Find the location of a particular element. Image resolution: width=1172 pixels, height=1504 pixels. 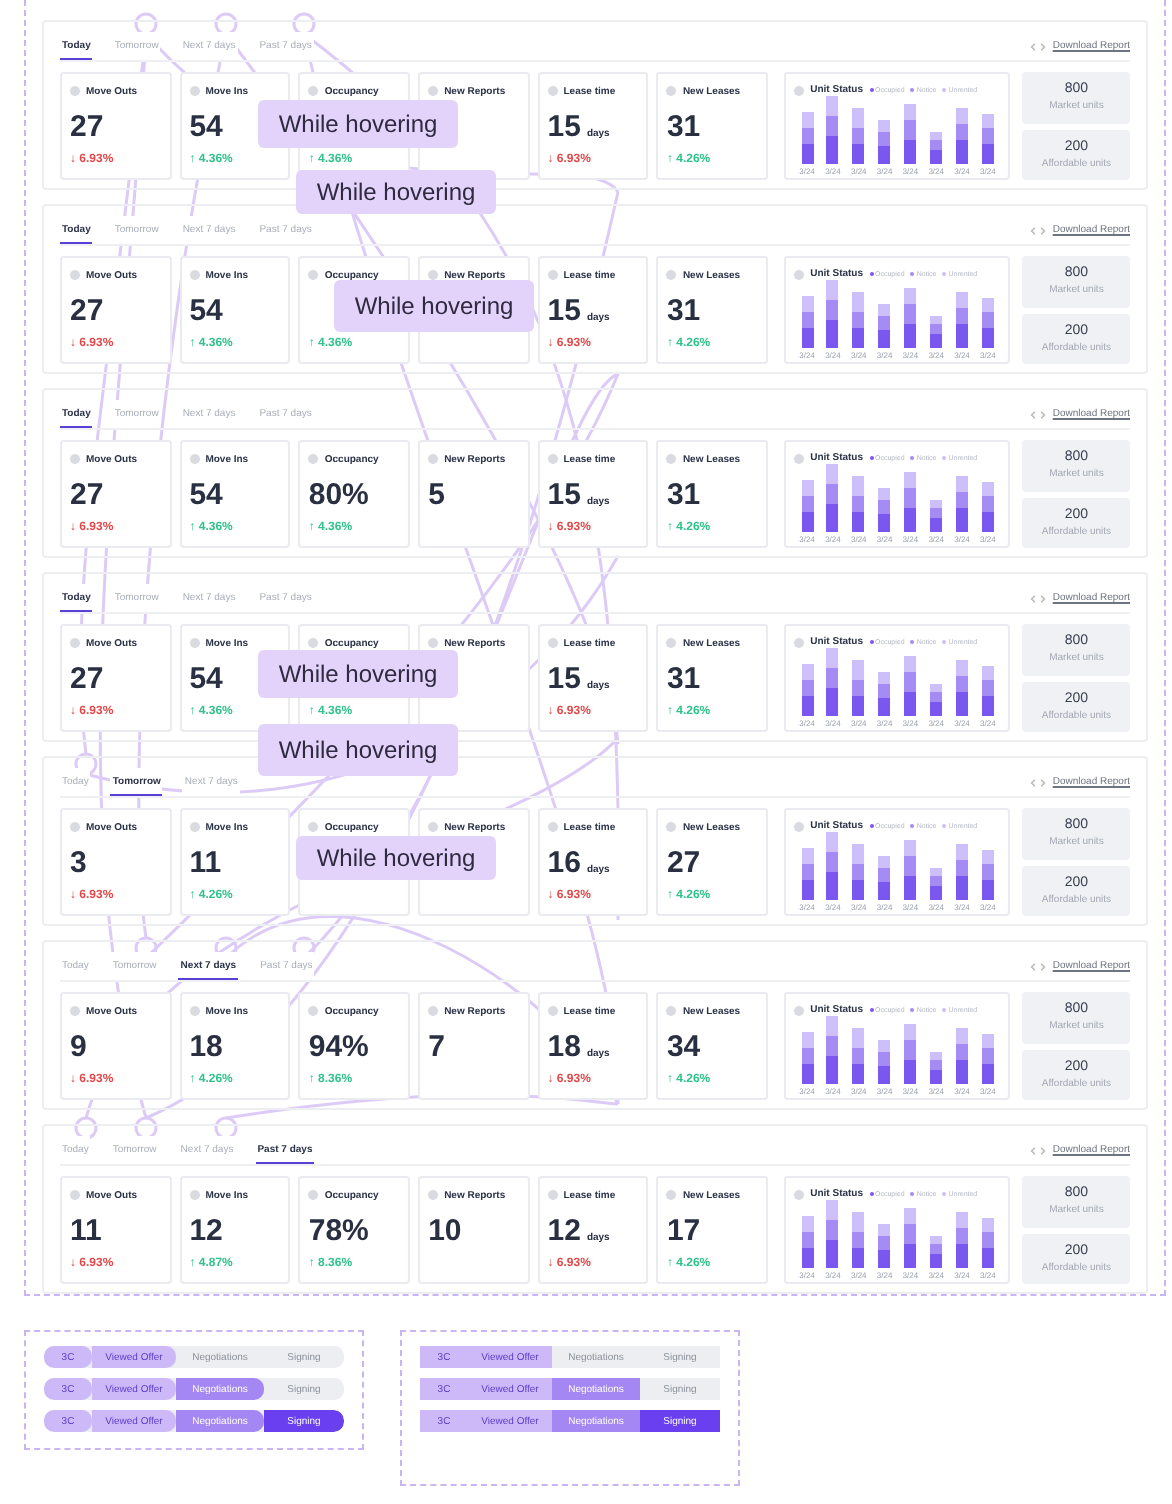

interaction-label: While hovering is located at coordinates (358, 674).